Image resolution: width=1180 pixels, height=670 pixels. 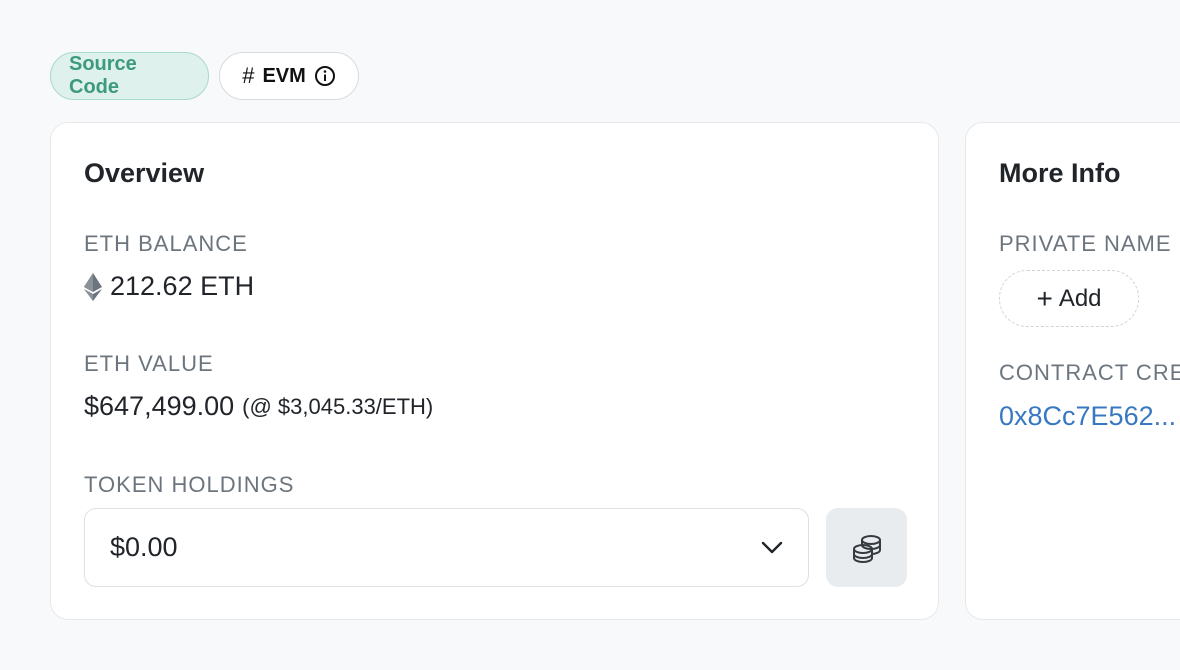 What do you see at coordinates (159, 406) in the screenshot?
I see `eth-value-amount: $647,499.00` at bounding box center [159, 406].